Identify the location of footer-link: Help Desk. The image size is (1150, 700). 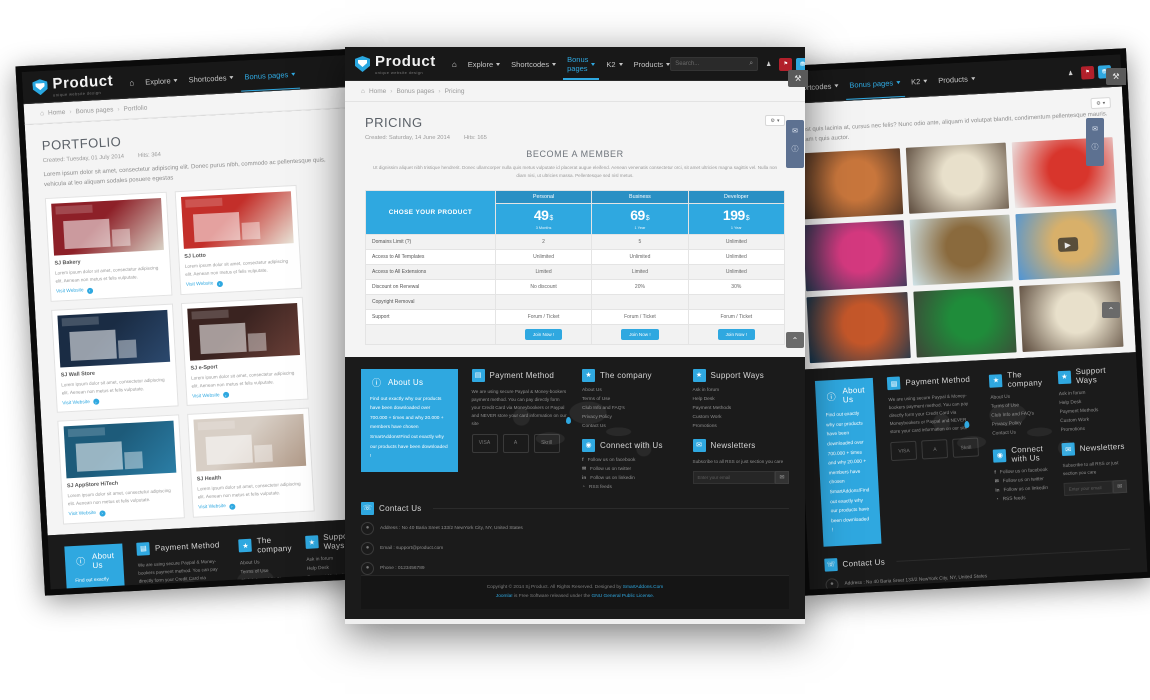
(741, 399).